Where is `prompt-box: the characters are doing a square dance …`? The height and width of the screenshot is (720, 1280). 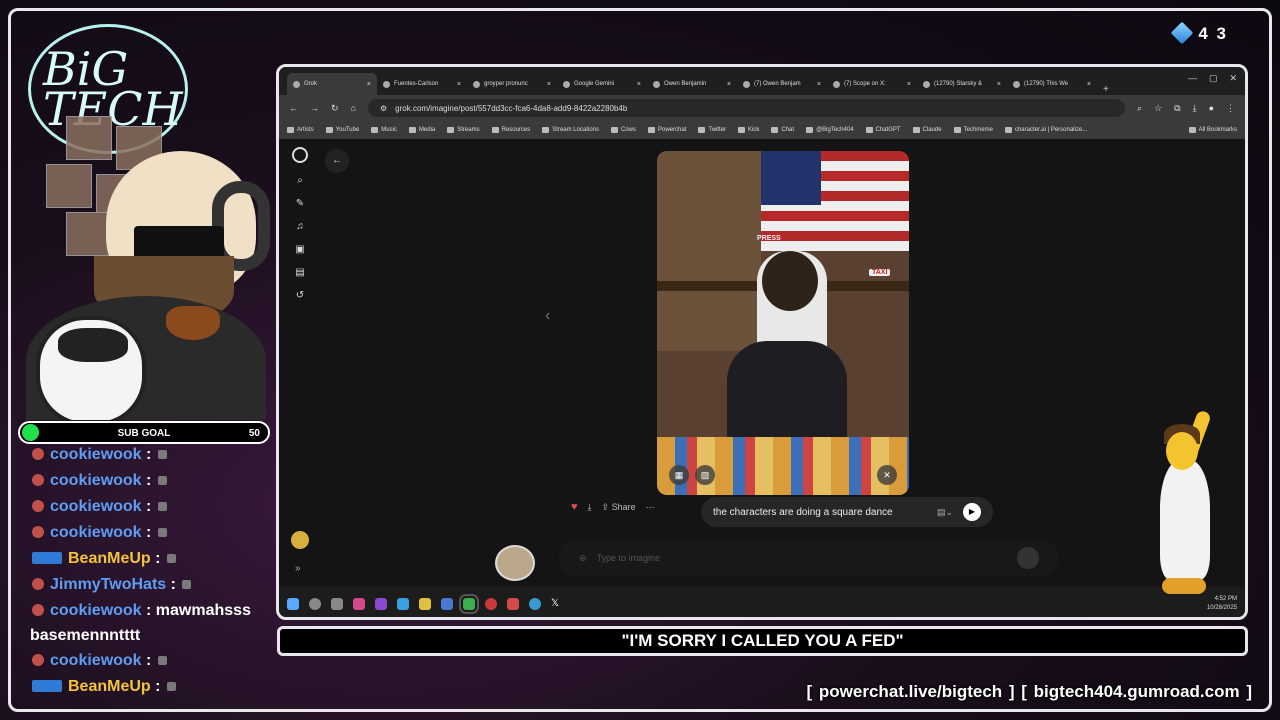
prompt-box: the characters are doing a square dance … is located at coordinates (847, 512).